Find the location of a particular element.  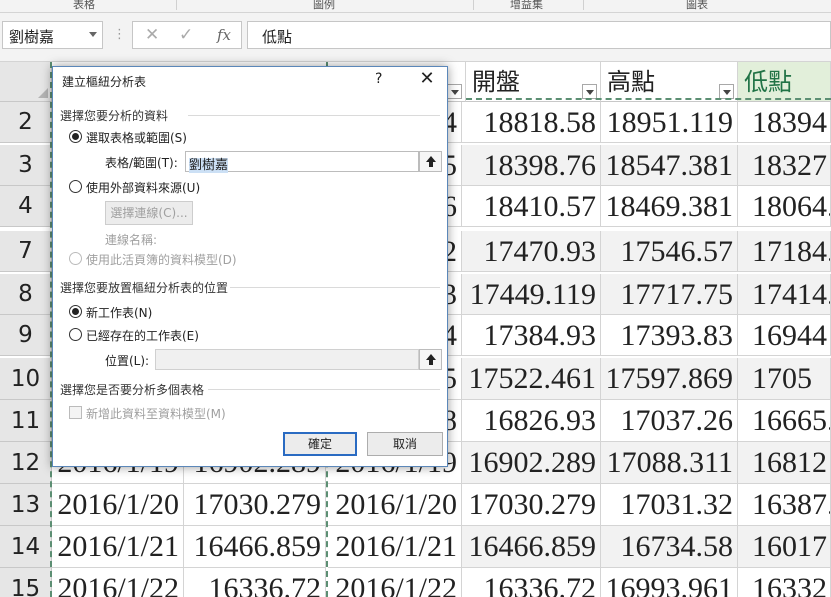

table-cell: 17414.1 is located at coordinates (784, 294).